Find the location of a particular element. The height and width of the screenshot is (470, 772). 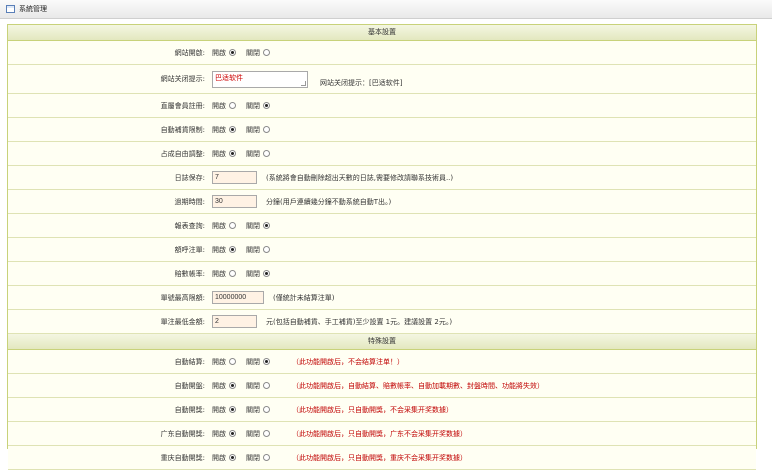

setting-label: 單注最低金額: is located at coordinates (182, 321).